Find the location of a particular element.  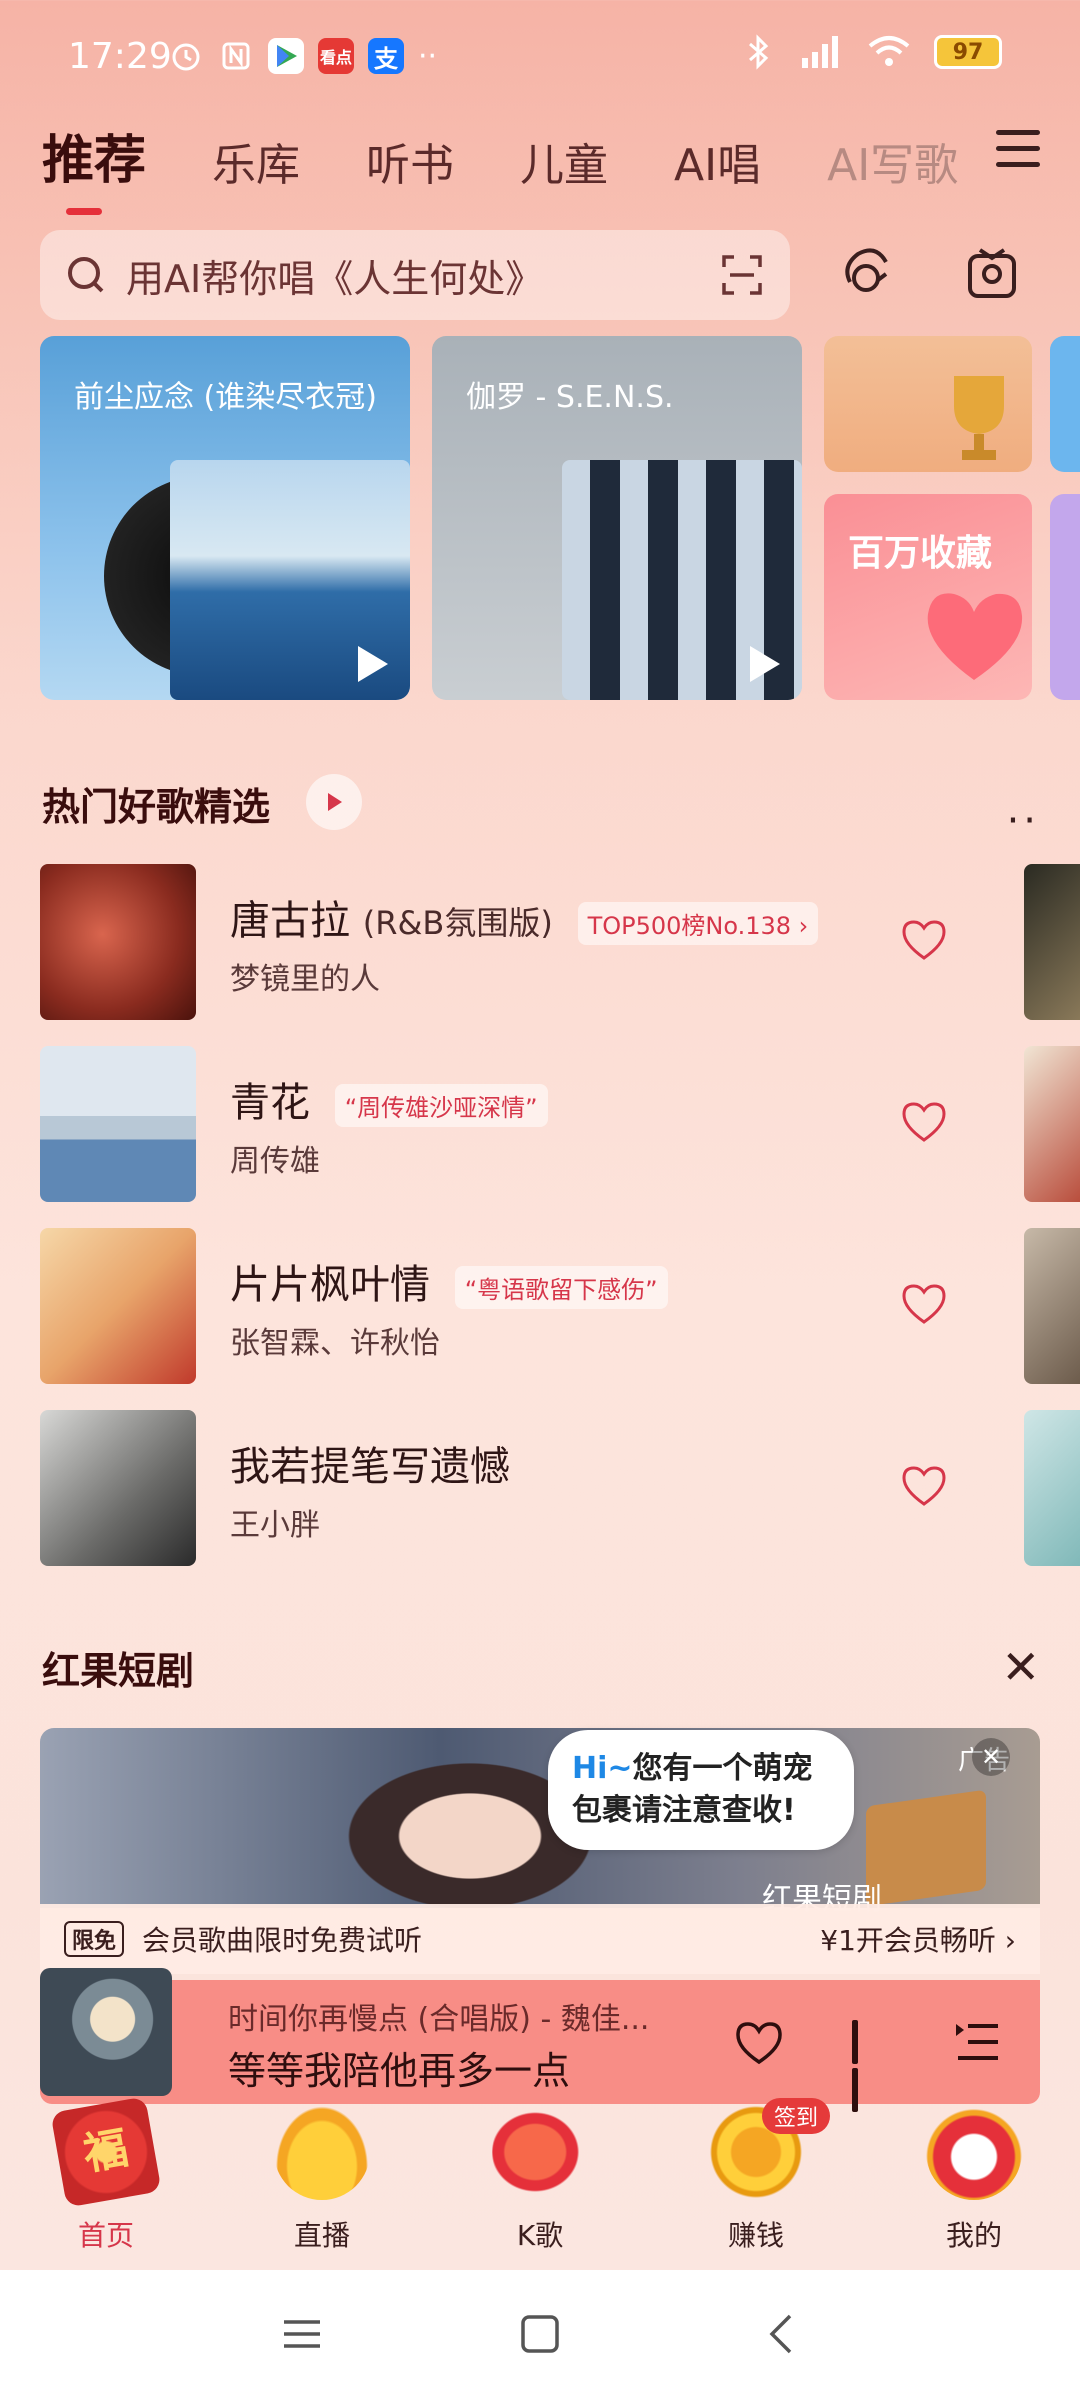

song-title: 我若提笔写遗憾 is located at coordinates (370, 1463).